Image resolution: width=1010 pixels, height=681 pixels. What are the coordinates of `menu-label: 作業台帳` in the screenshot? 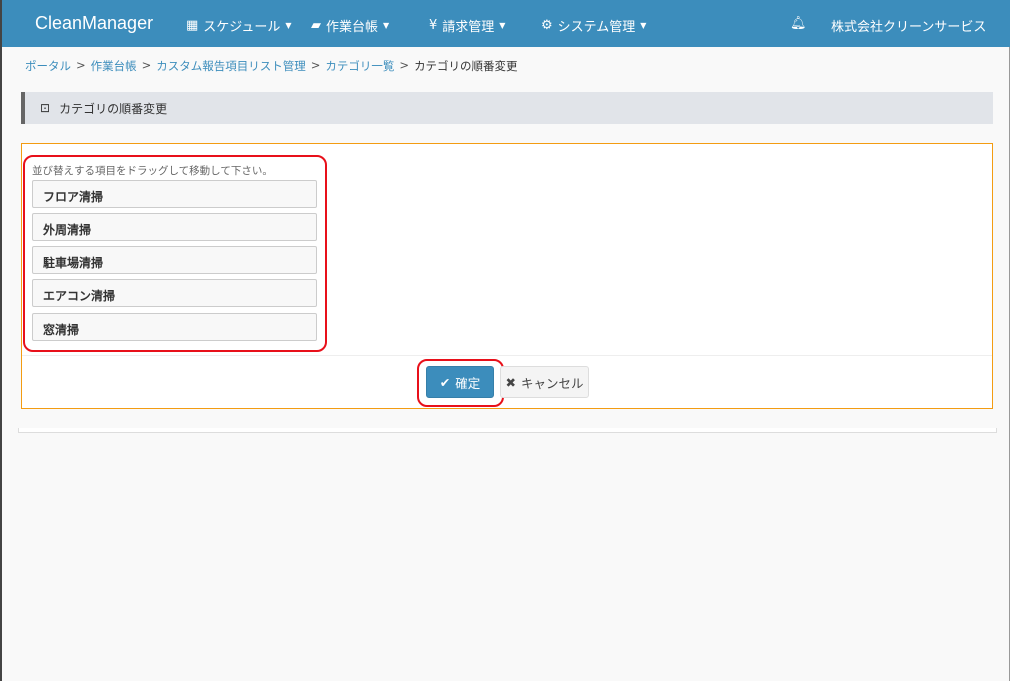 It's located at (352, 27).